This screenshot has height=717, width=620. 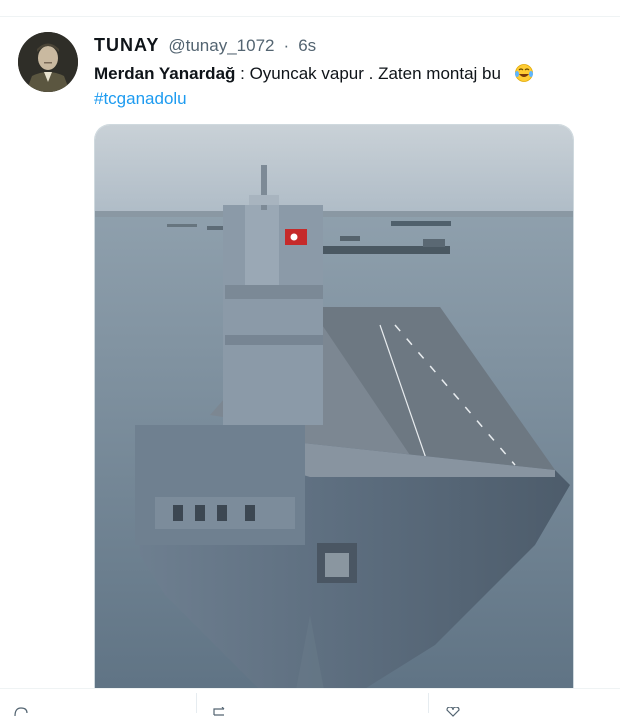 I want to click on avatar, so click(x=48, y=62).